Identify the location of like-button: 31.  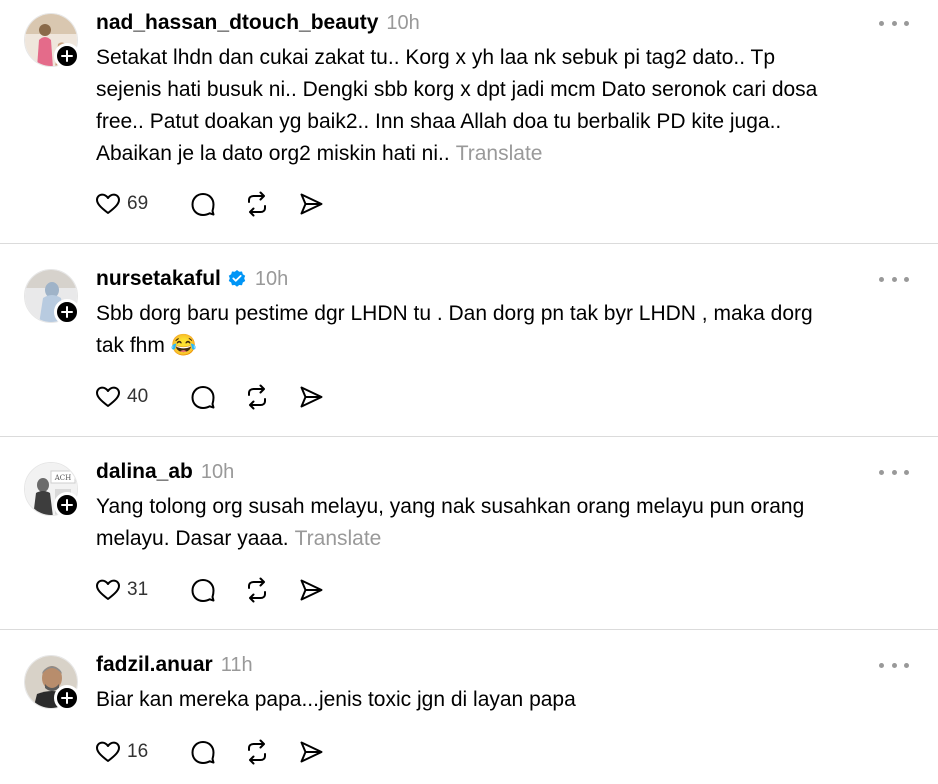
(128, 590).